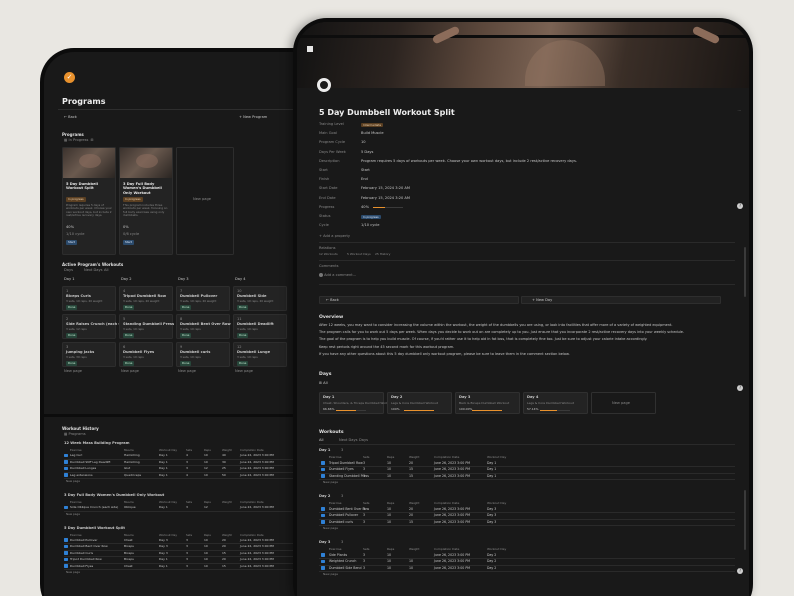 This screenshot has height=596, width=794. What do you see at coordinates (224, 455) in the screenshot?
I see `history-cell: 40` at bounding box center [224, 455].